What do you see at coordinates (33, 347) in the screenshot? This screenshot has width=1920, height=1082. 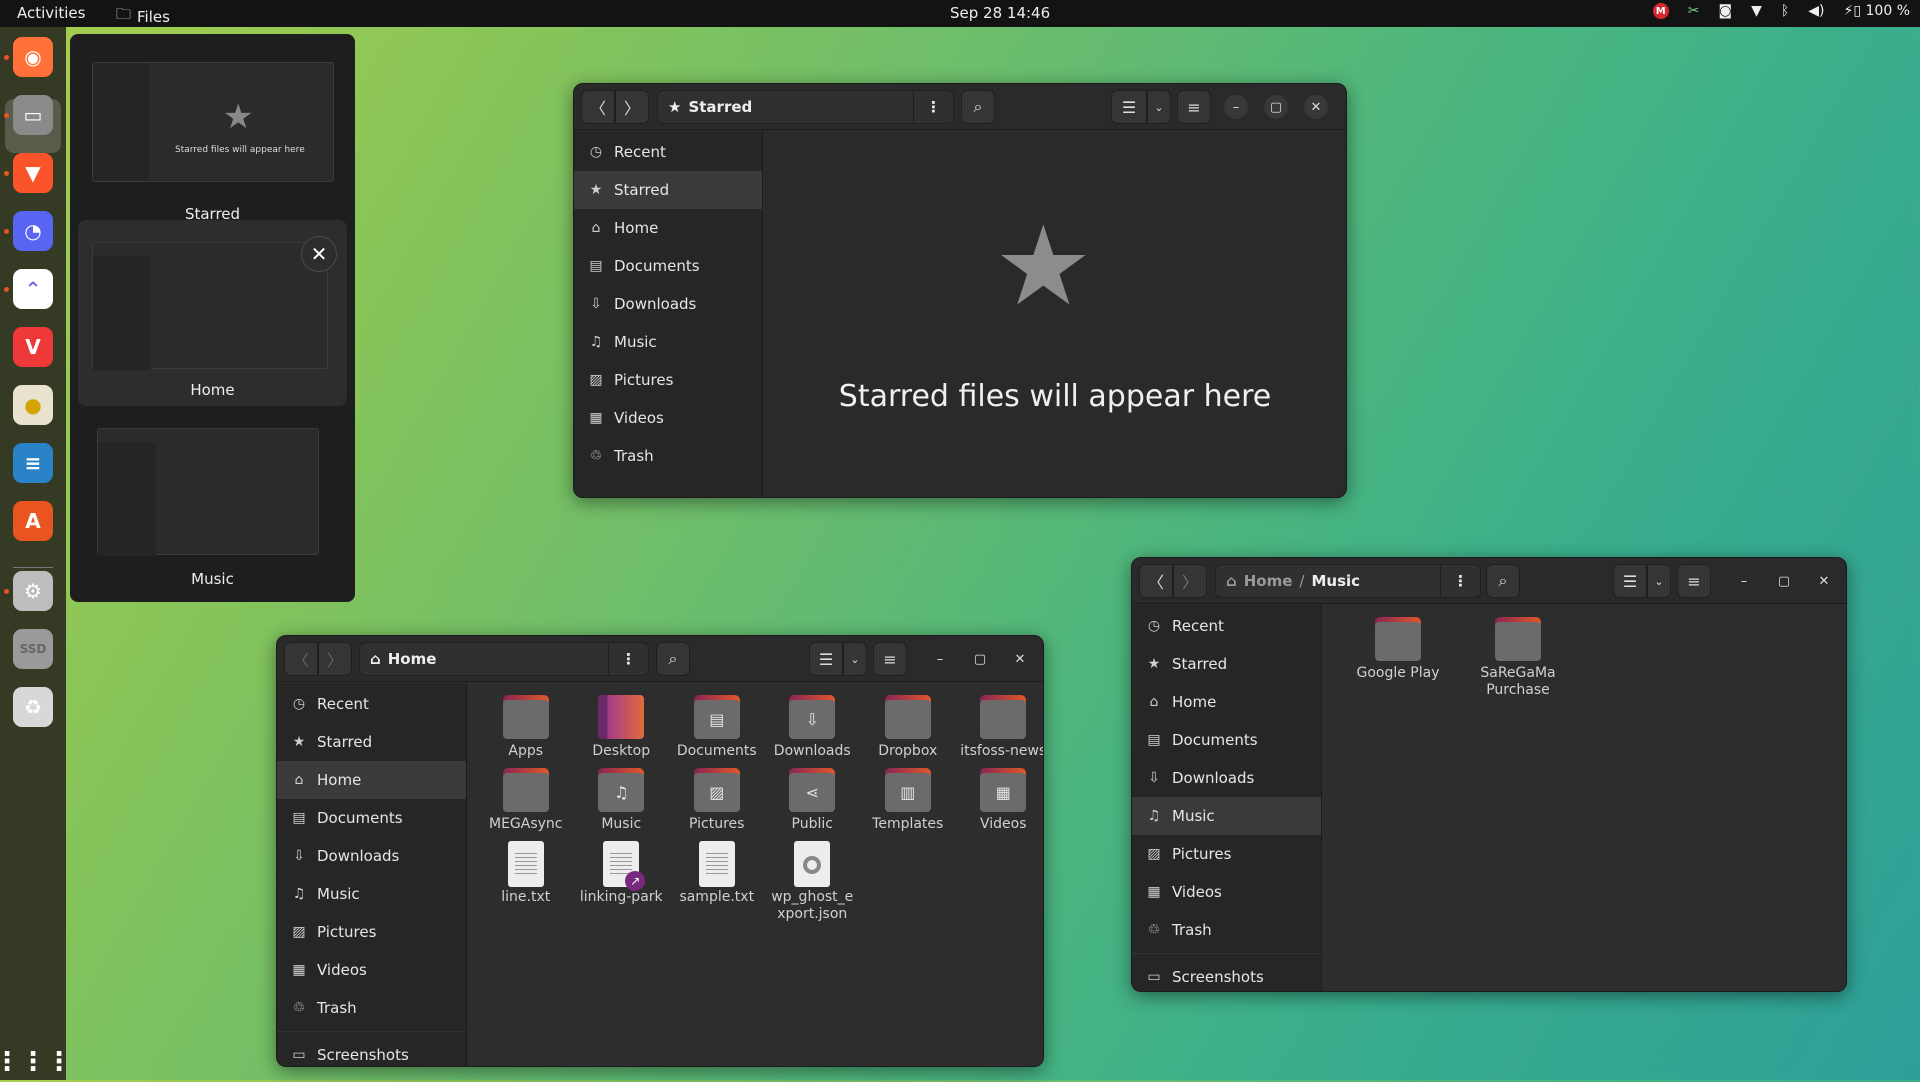 I see `dock-item-vivaldi: V` at bounding box center [33, 347].